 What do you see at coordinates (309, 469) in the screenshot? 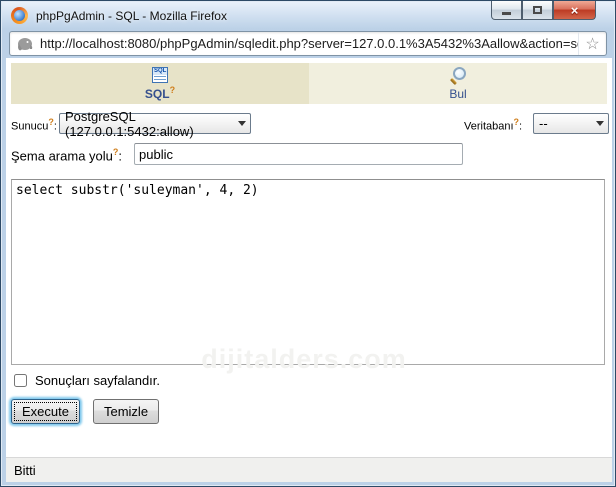
I see `status-bar: Bitti` at bounding box center [309, 469].